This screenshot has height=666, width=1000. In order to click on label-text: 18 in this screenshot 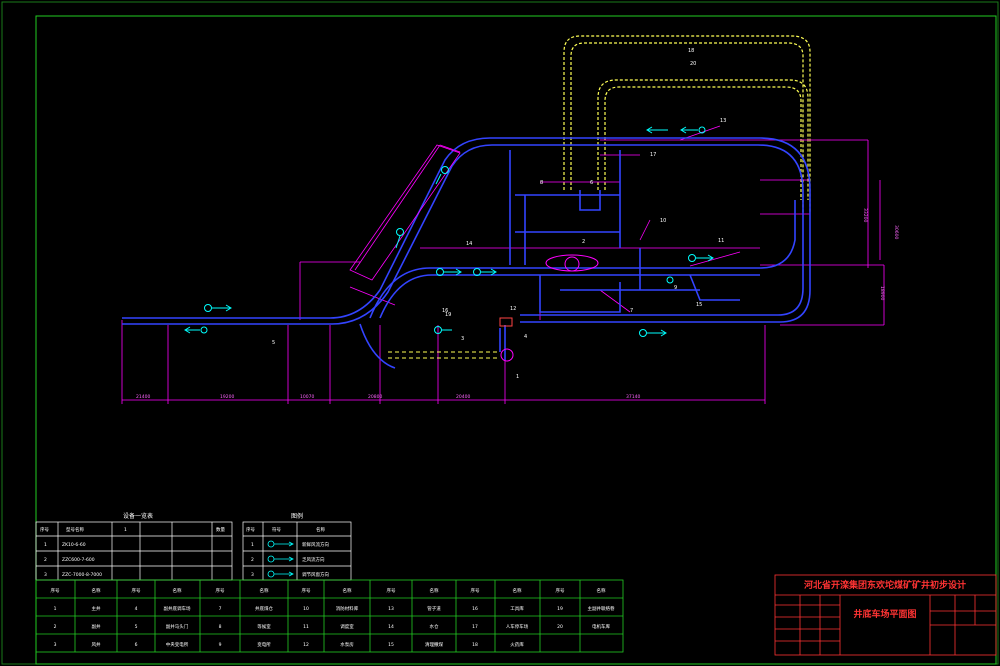, I will do `click(691, 51)`.